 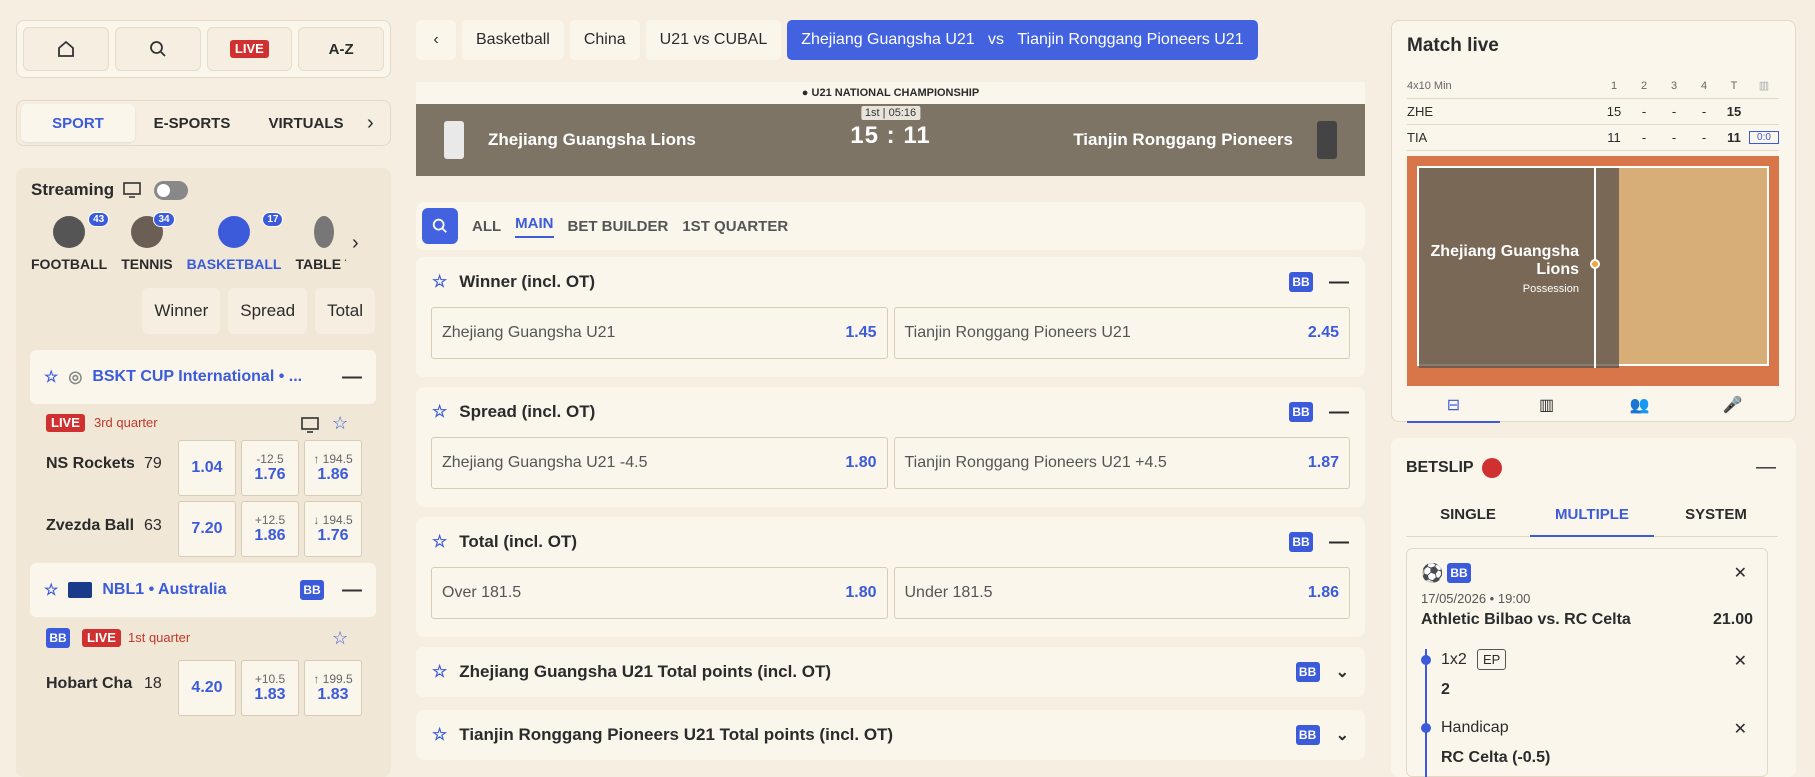 What do you see at coordinates (1639, 406) in the screenshot?
I see `tab-lineups: 👥` at bounding box center [1639, 406].